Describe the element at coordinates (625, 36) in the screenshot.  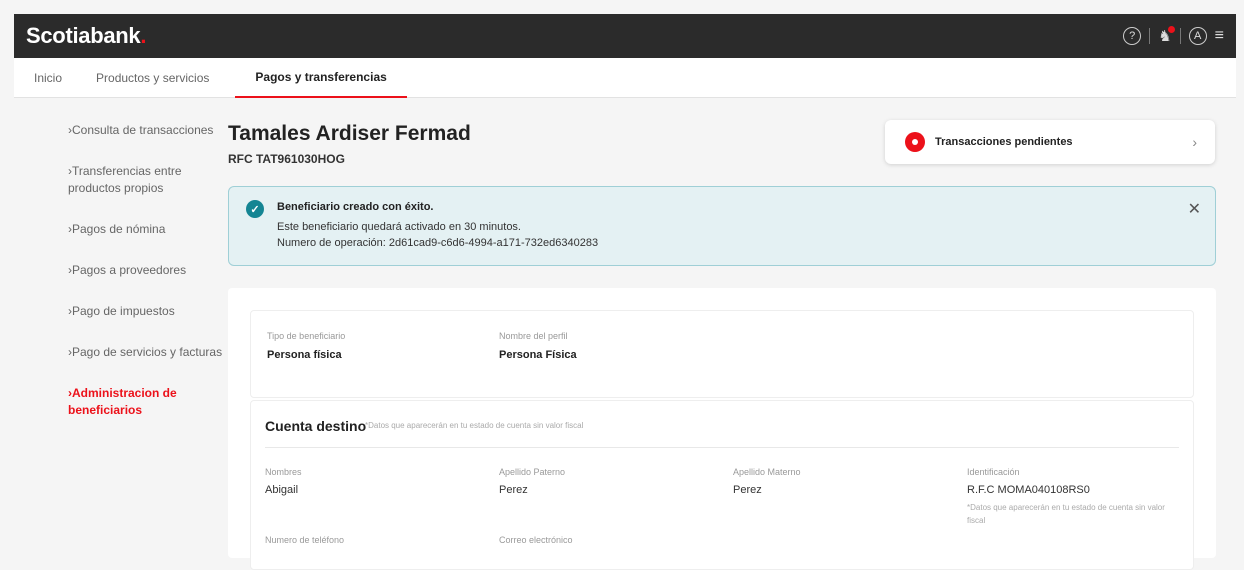
I see `top-bar: Scotiabank. ? ♞ A ≡` at that location.